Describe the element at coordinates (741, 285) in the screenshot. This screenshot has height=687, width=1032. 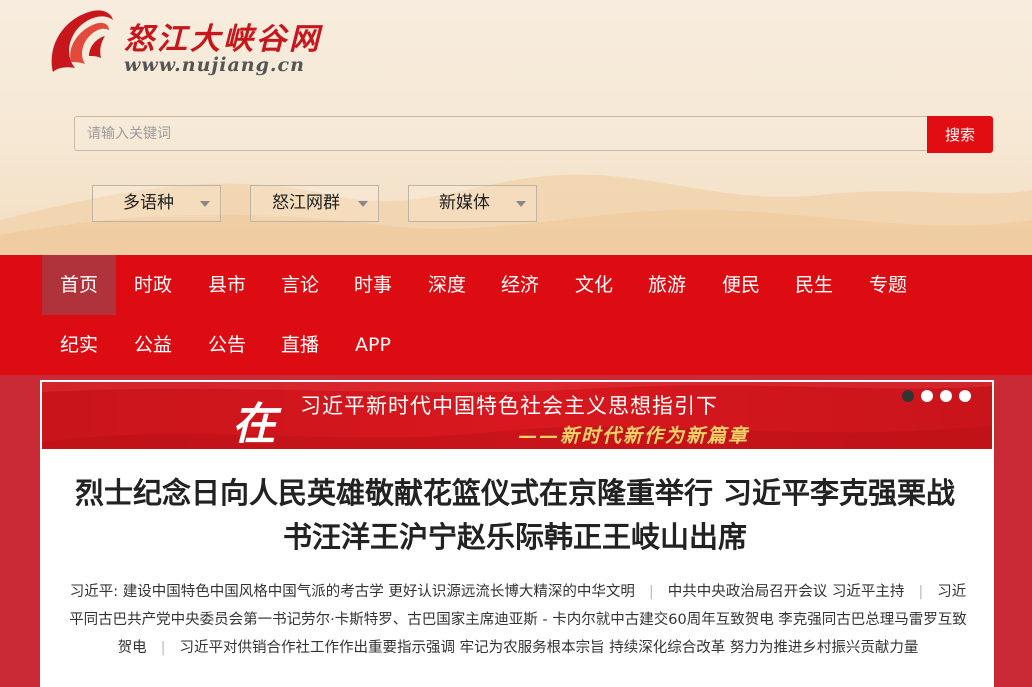
I see `nav-item-public-services: 便民` at that location.